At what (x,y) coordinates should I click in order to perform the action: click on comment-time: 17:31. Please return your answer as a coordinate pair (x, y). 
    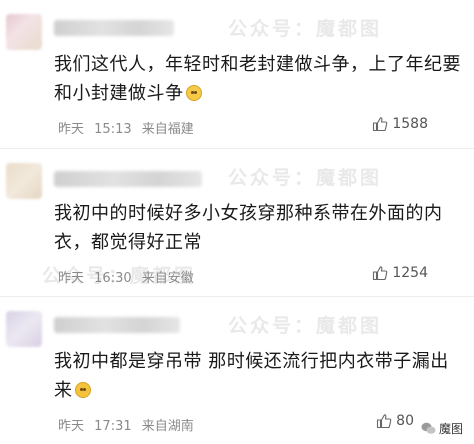
    Looking at the image, I should click on (113, 426).